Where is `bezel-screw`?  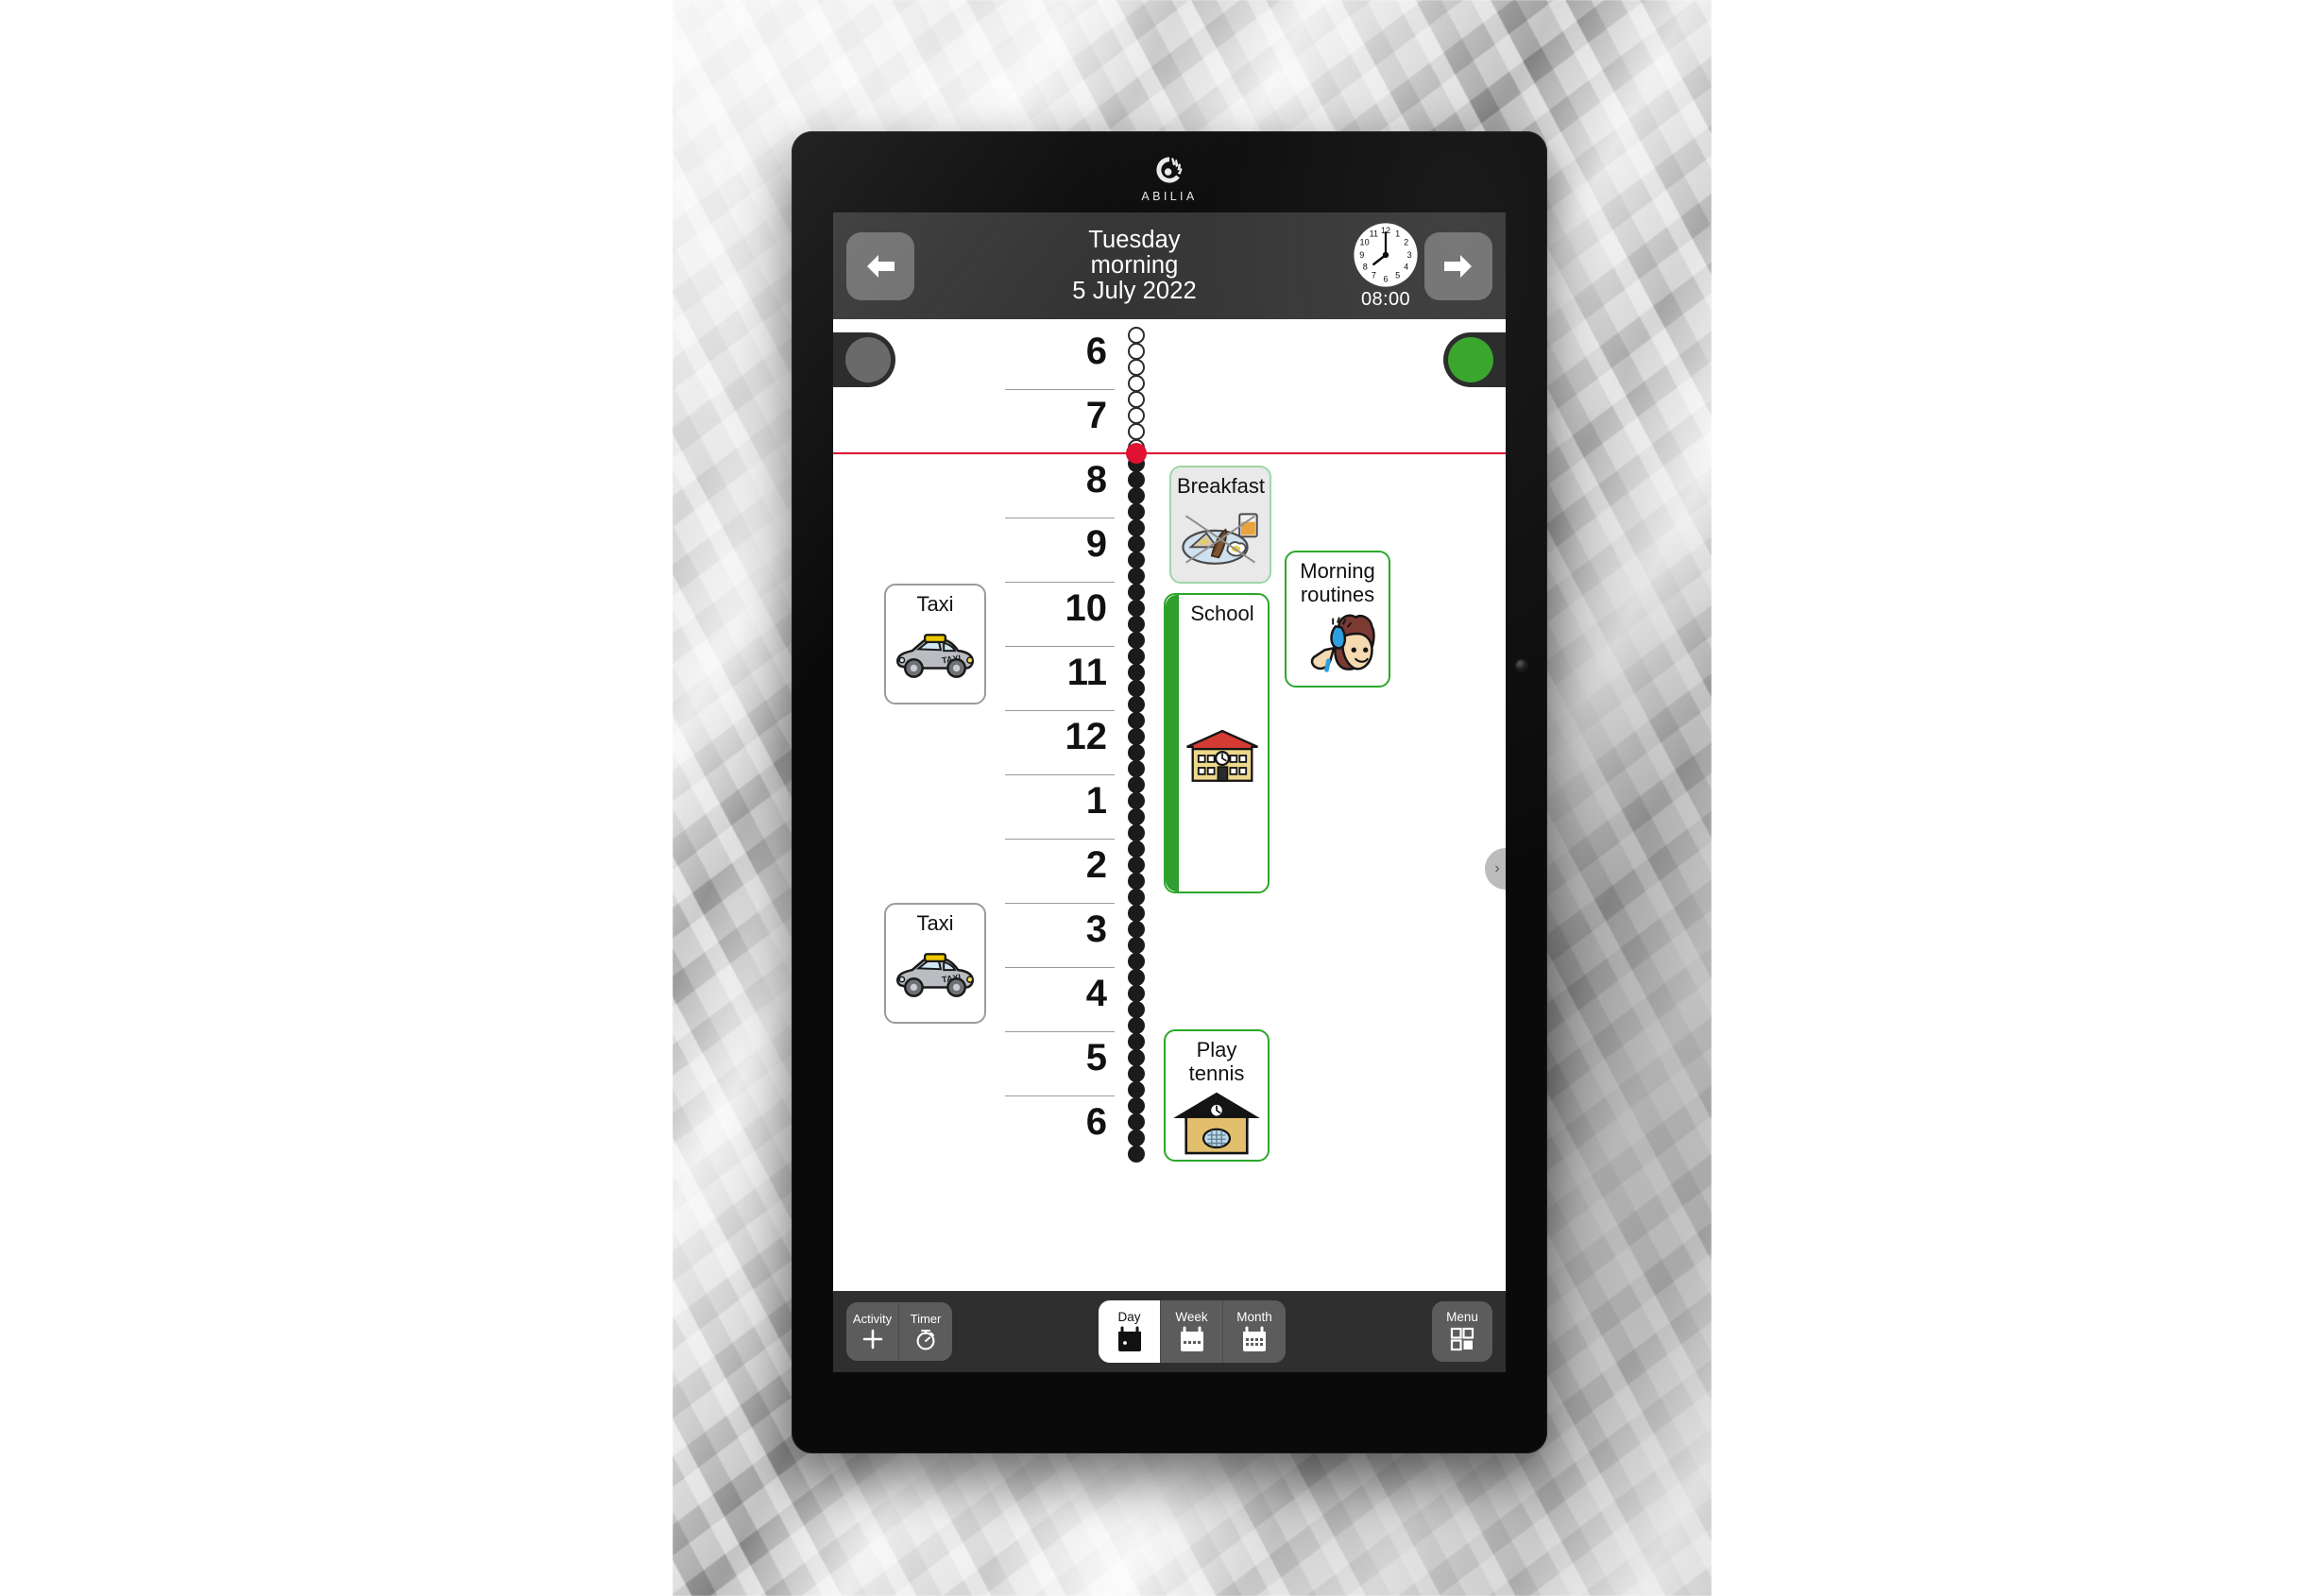
bezel-screw is located at coordinates (1521, 665).